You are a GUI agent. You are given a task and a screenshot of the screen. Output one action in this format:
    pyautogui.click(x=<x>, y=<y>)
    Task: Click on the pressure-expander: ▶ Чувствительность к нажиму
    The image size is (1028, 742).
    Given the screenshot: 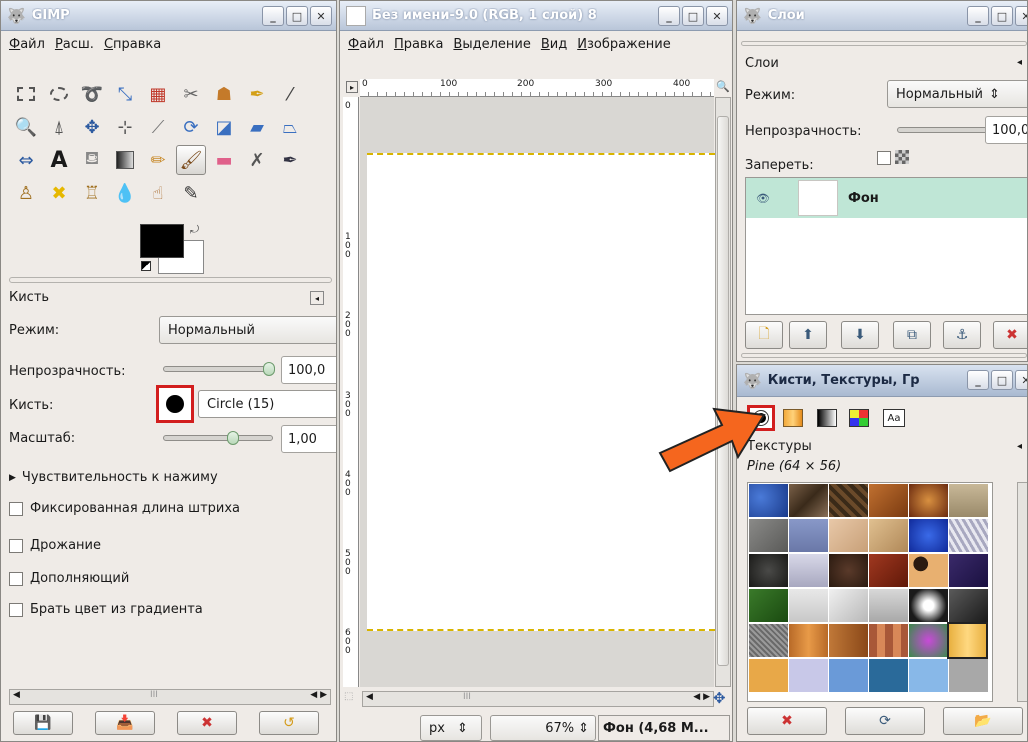 What is the action you would take?
    pyautogui.click(x=113, y=477)
    